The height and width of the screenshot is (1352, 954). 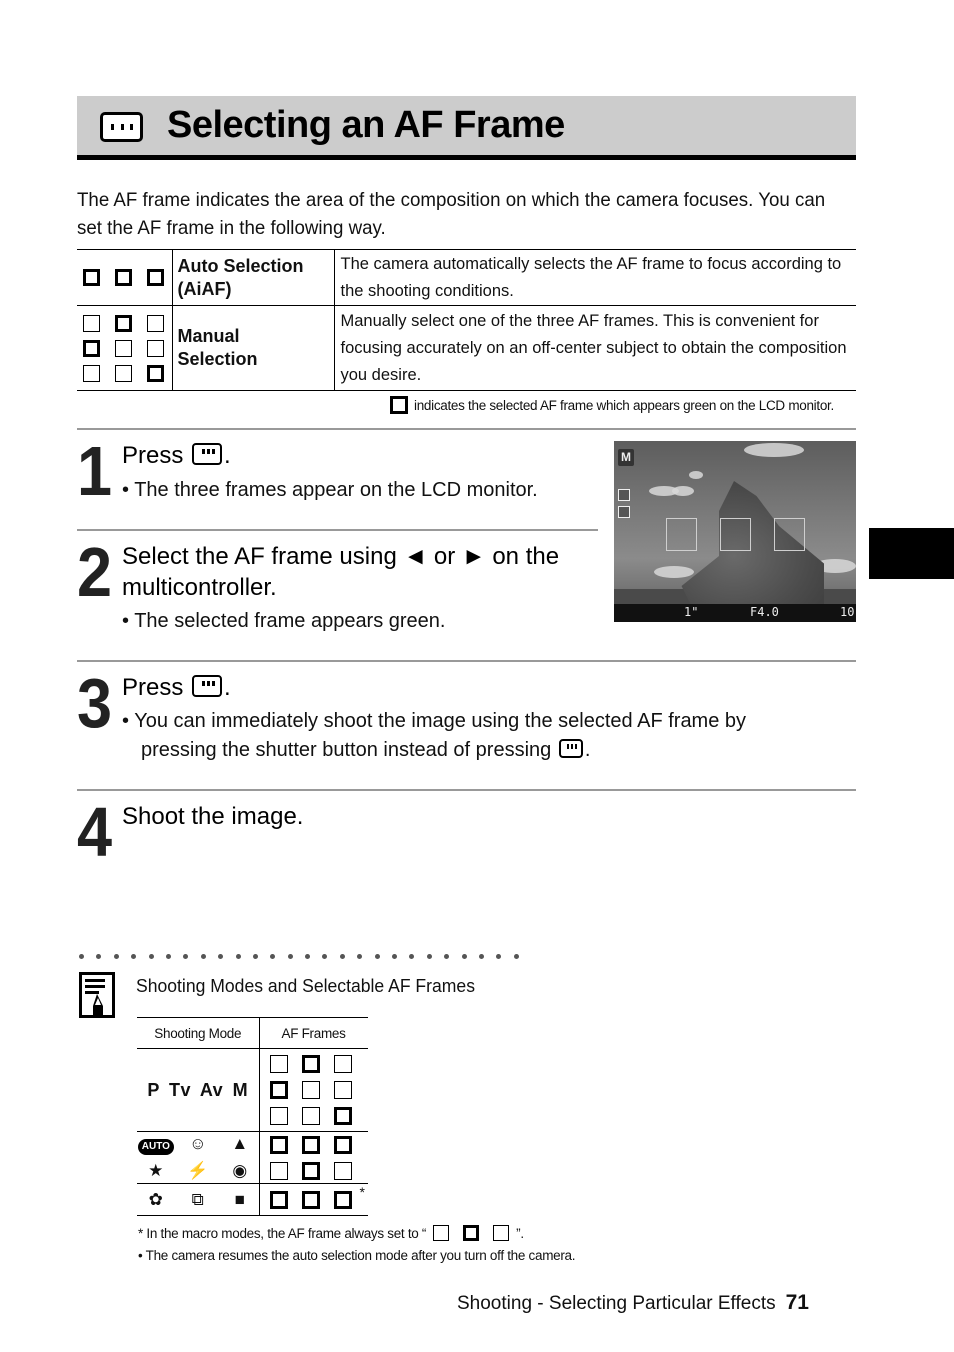 What do you see at coordinates (95, 471) in the screenshot?
I see `step-number: 1` at bounding box center [95, 471].